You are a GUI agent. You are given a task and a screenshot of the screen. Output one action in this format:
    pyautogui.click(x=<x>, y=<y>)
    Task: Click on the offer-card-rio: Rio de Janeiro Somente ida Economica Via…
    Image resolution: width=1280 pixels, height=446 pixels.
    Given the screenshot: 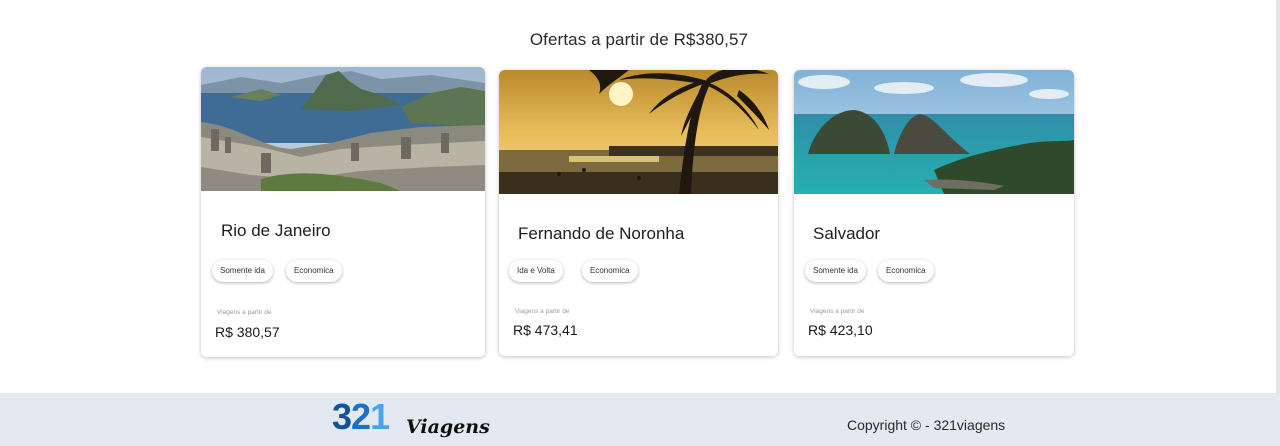 What is the action you would take?
    pyautogui.click(x=343, y=212)
    